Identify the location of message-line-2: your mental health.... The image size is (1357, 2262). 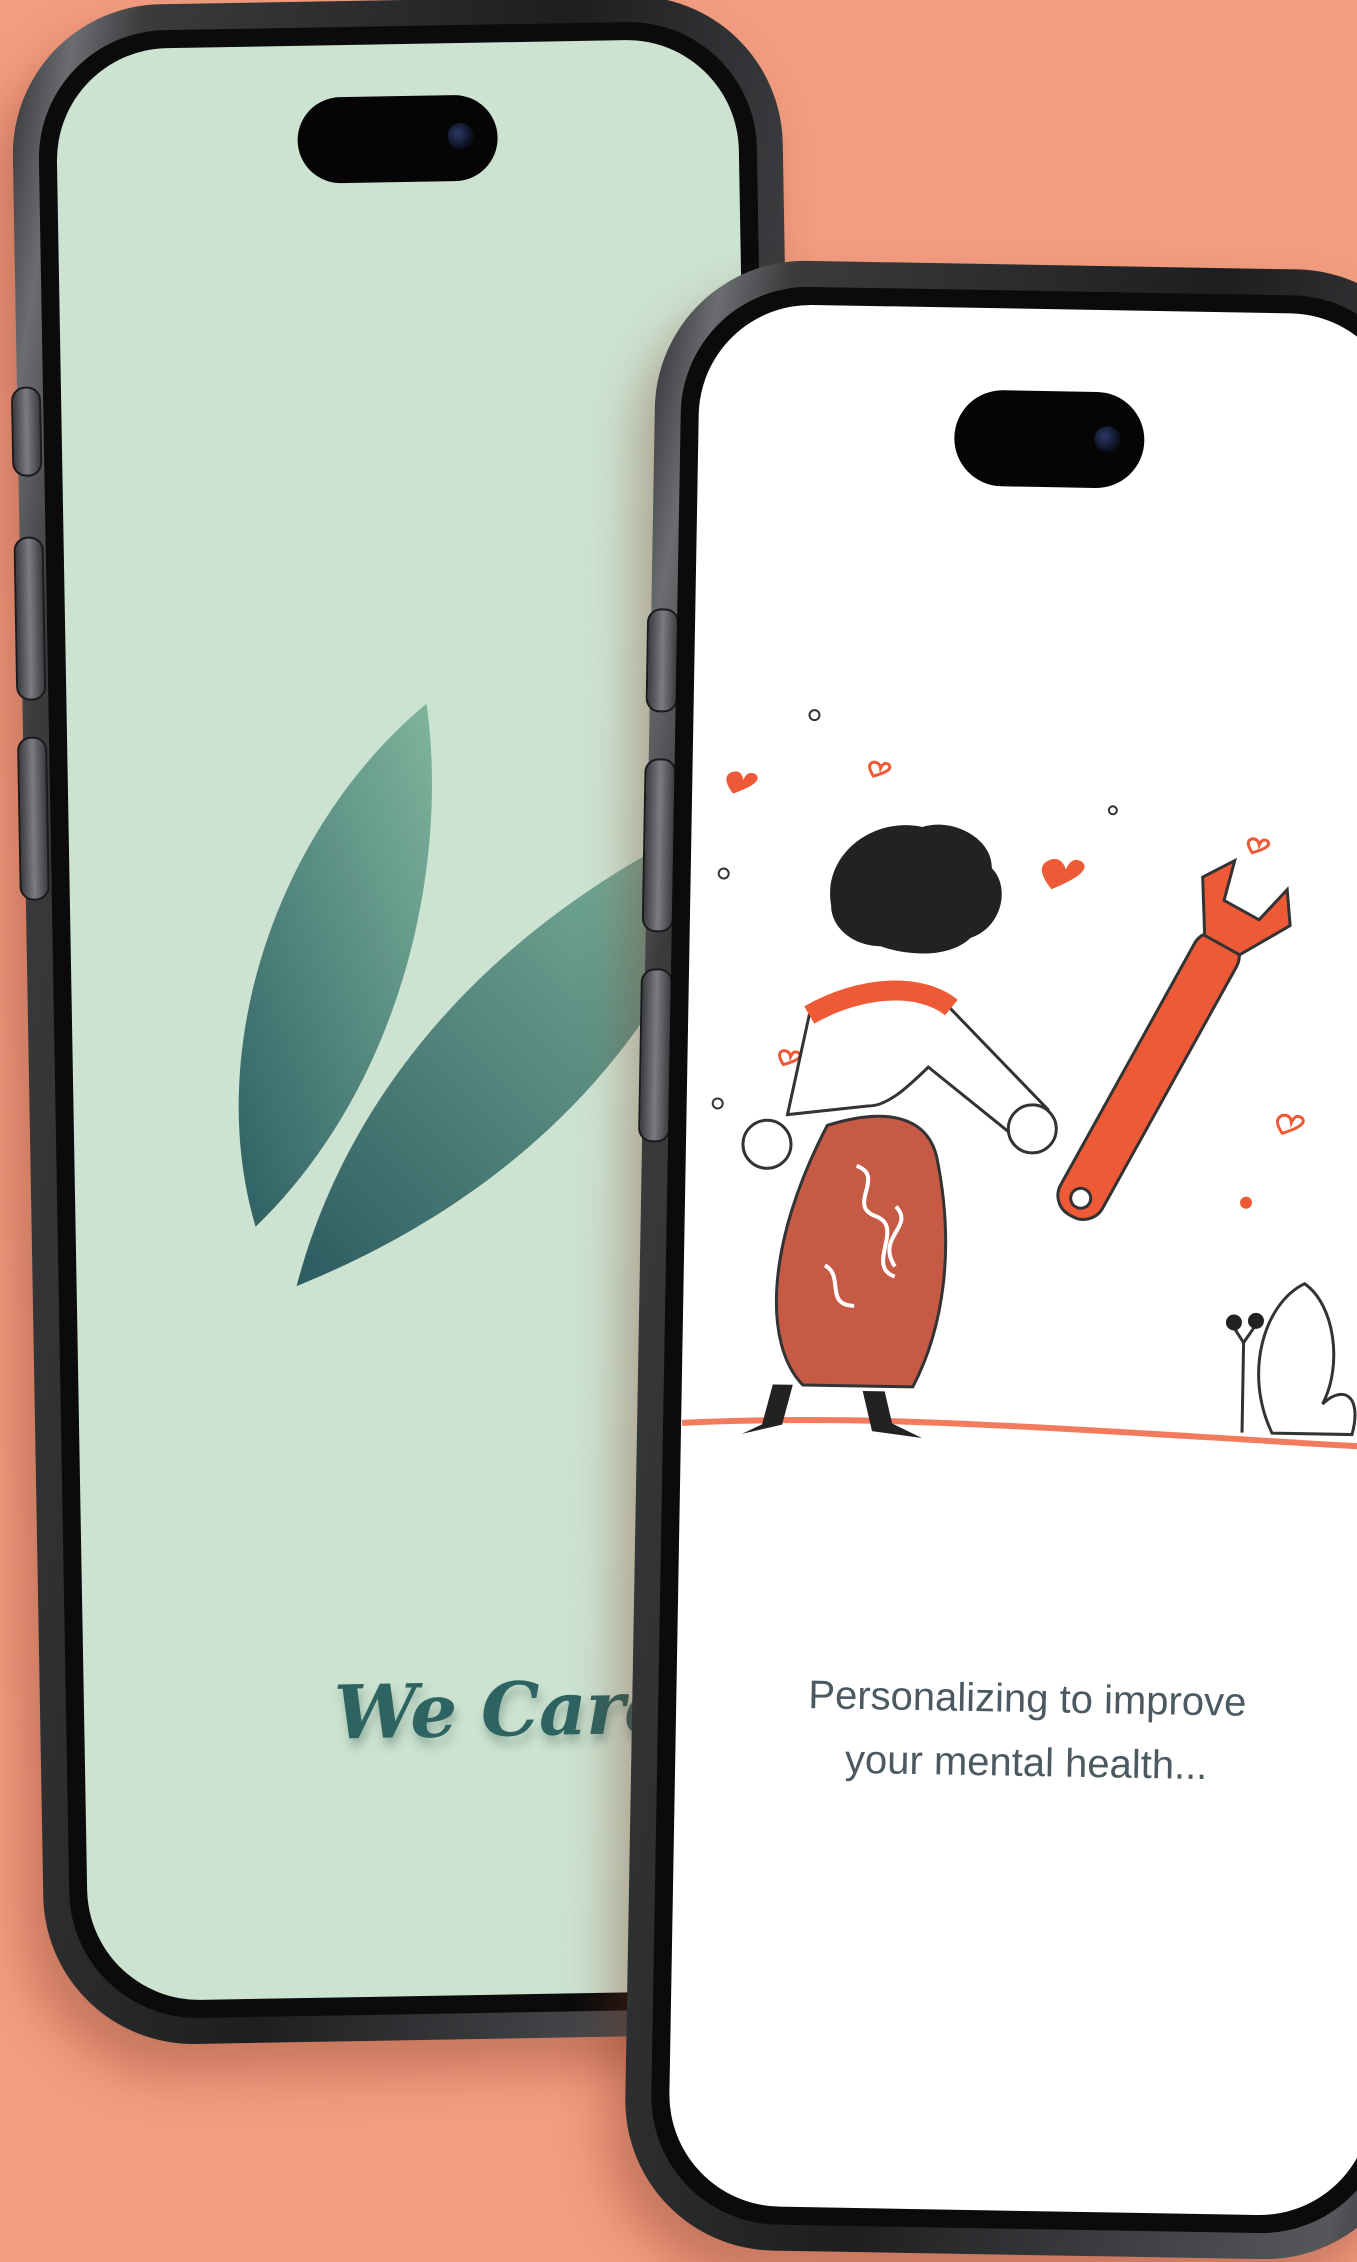
(1026, 1763).